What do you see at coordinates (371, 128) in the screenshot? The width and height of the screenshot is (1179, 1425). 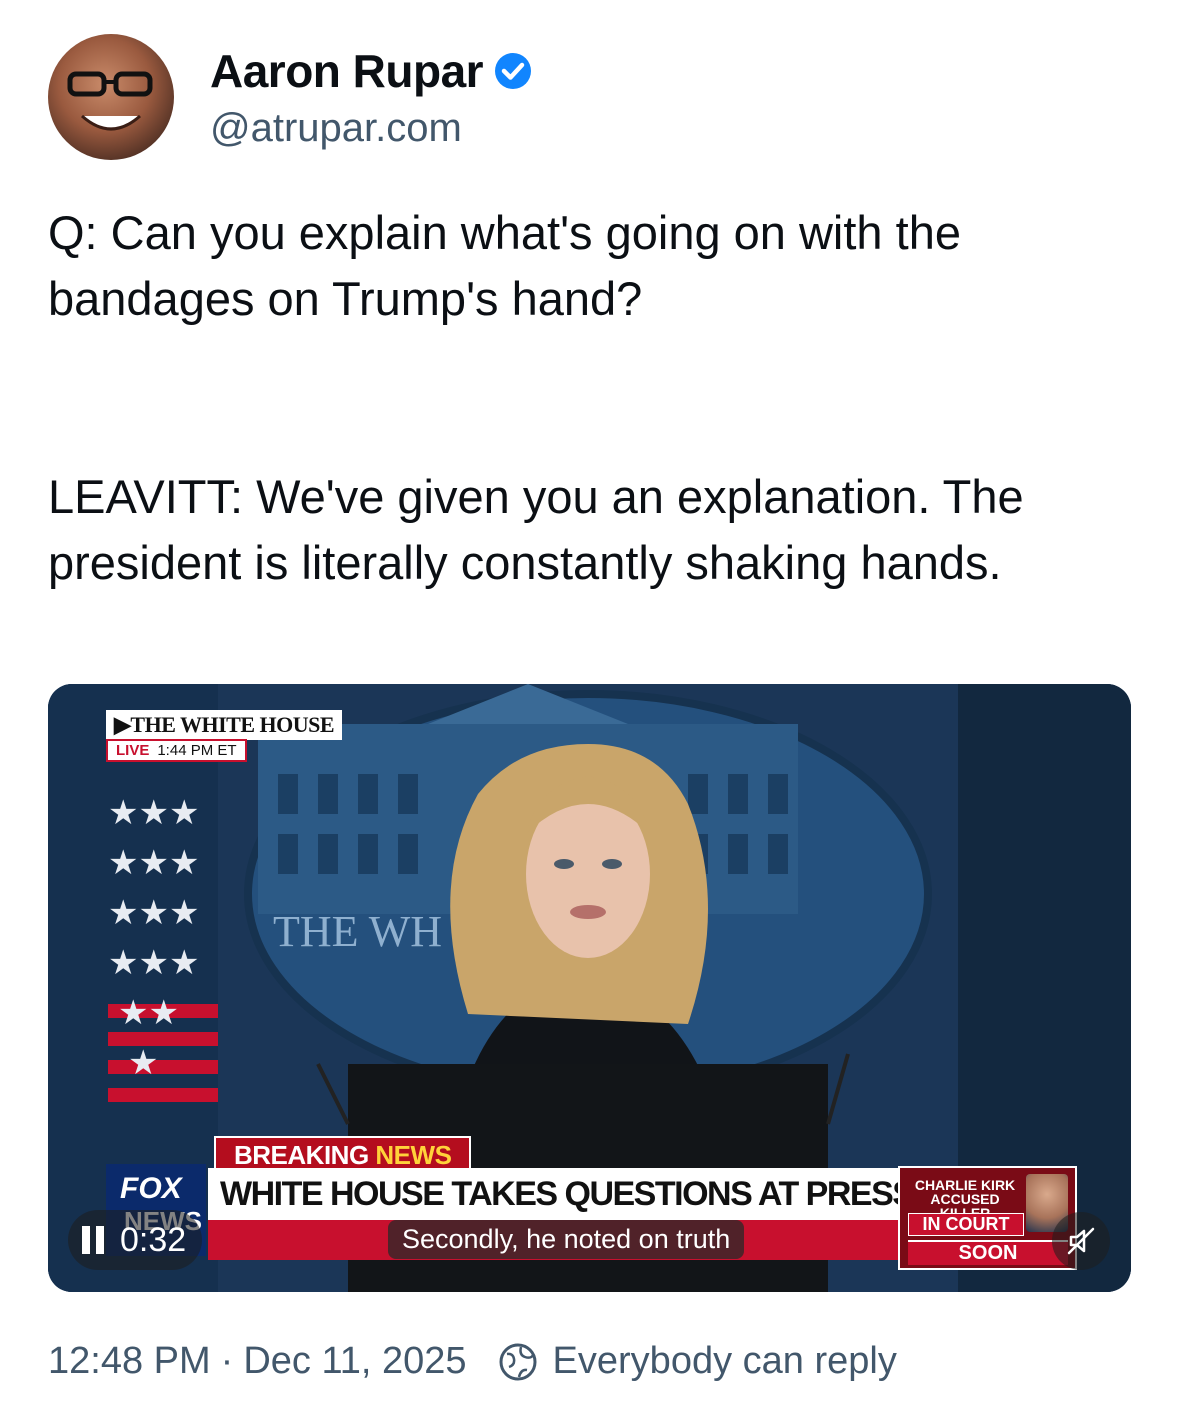 I see `user-handle: @atrupar.com` at bounding box center [371, 128].